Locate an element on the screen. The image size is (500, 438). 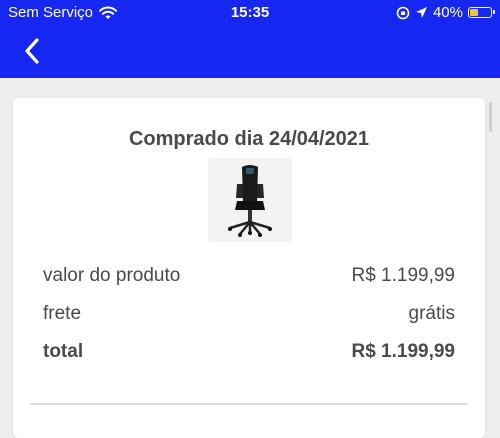
status-bar: Sem Serviço 15:35 40% is located at coordinates (250, 13).